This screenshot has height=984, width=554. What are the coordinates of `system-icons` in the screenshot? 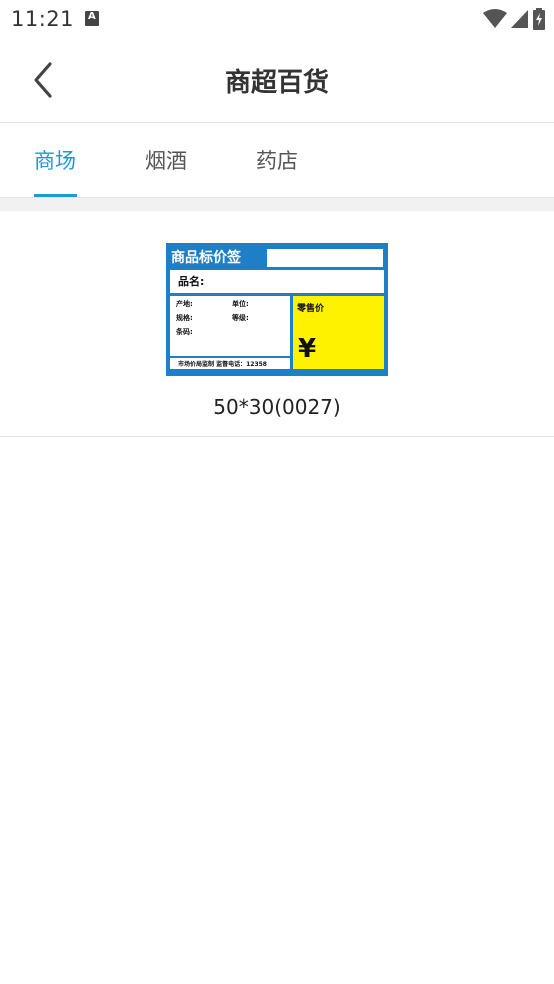 It's located at (514, 19).